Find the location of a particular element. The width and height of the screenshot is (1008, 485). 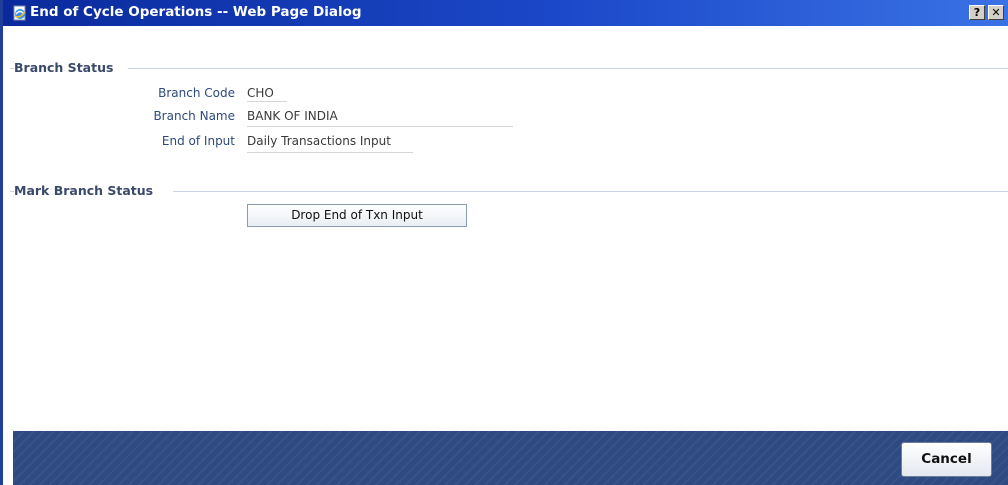

ie-page-icon is located at coordinates (20, 13).